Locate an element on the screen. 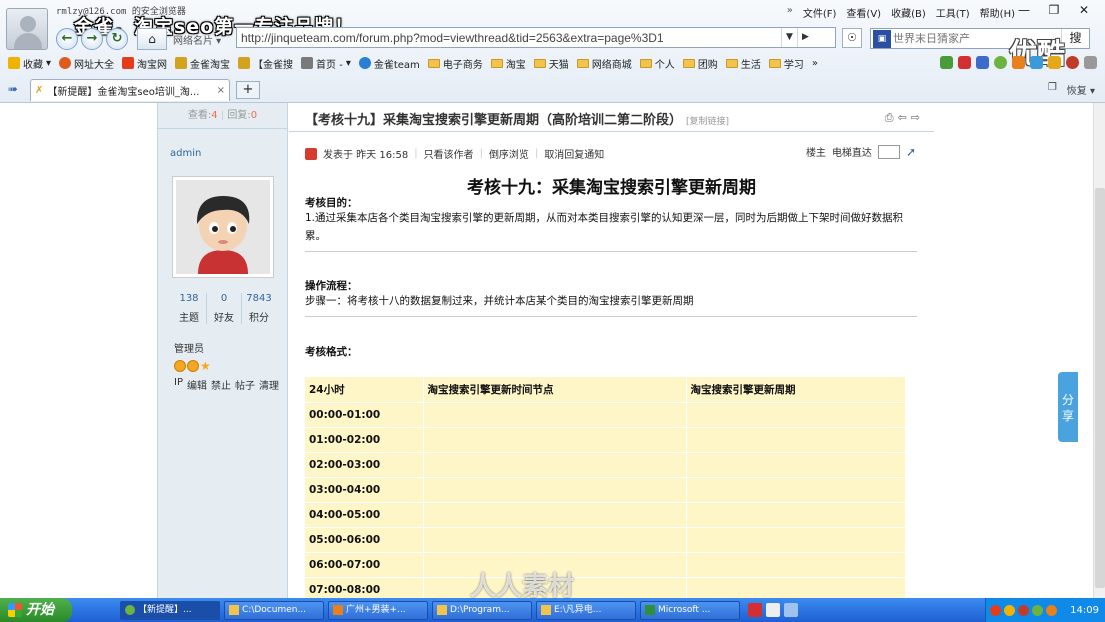 This screenshot has height=622, width=1105. process-text: 步骤一：将考核十八的数据复制过来，并统计本店某个类目的淘宝搜索引擎更新周期 is located at coordinates (499, 301).